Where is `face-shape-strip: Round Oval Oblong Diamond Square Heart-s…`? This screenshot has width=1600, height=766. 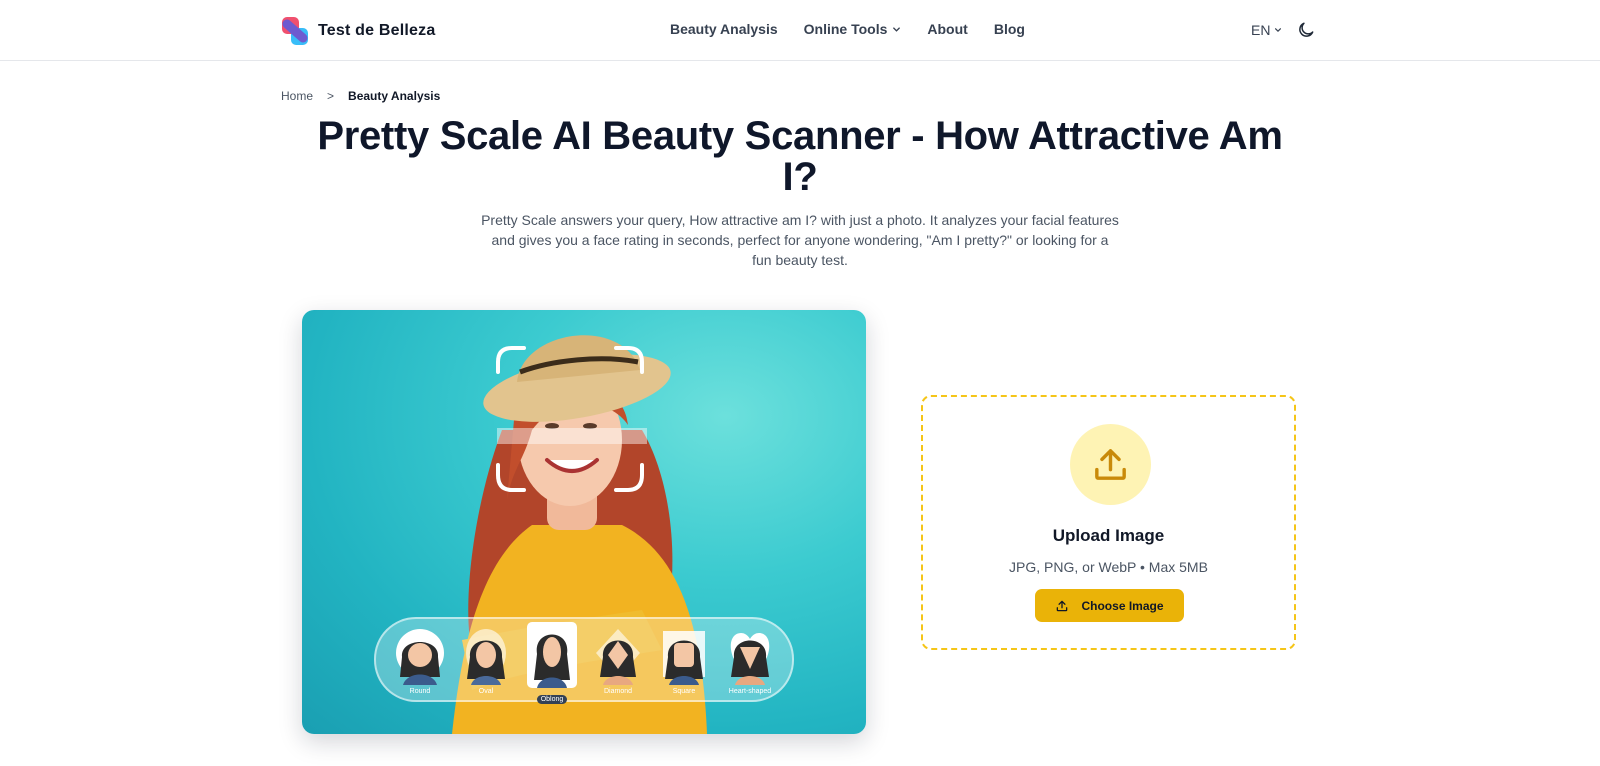
face-shape-strip: Round Oval Oblong Diamond Square Heart-s… is located at coordinates (584, 660).